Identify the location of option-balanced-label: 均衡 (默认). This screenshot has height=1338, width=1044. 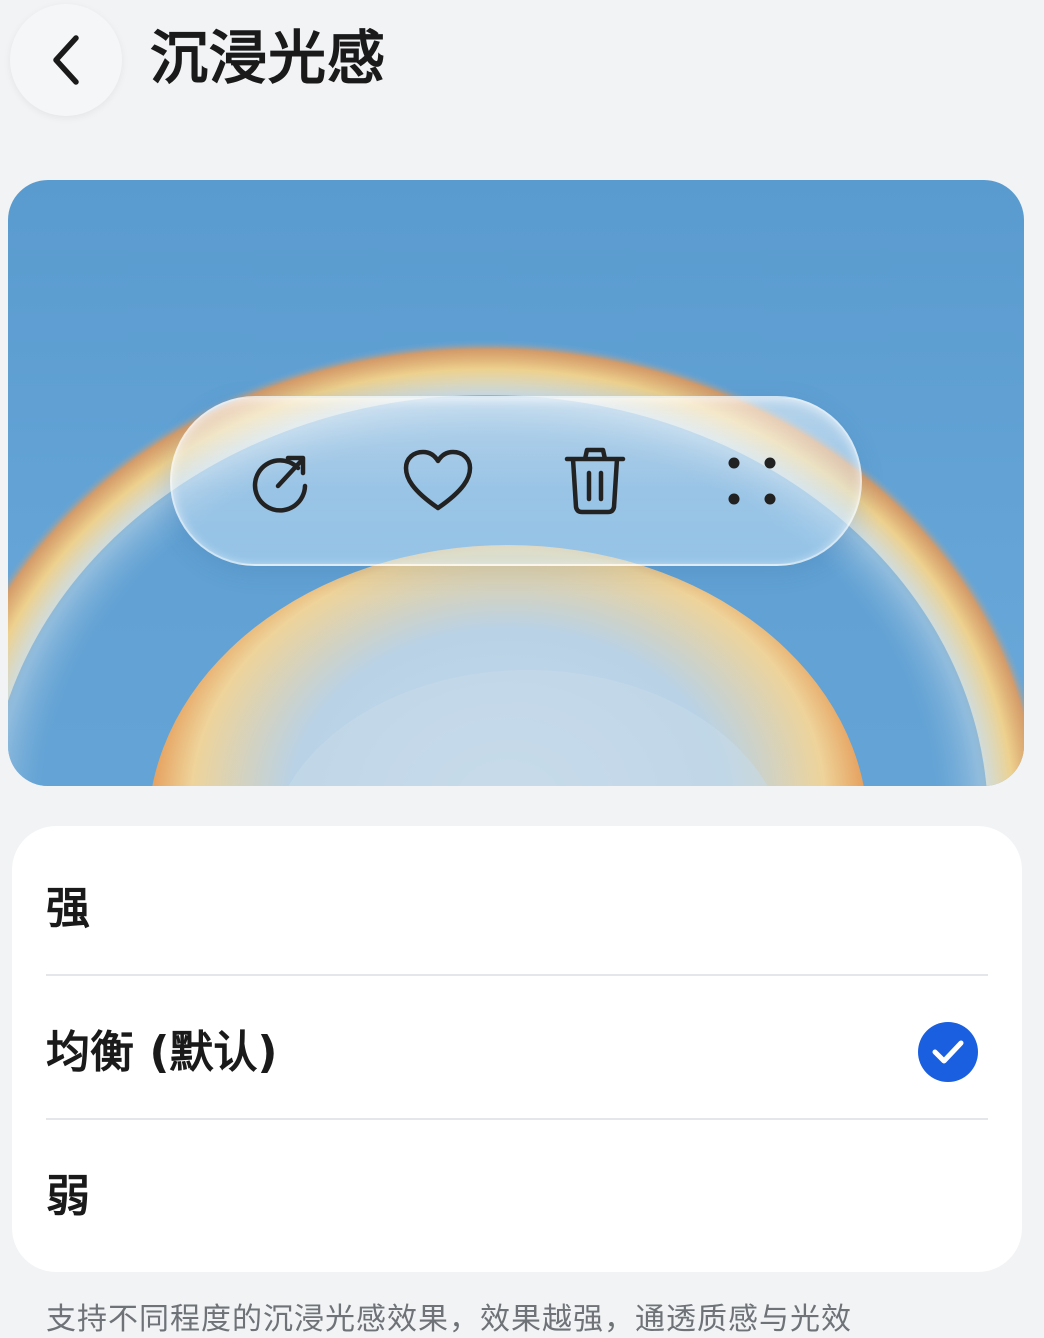
(162, 1052).